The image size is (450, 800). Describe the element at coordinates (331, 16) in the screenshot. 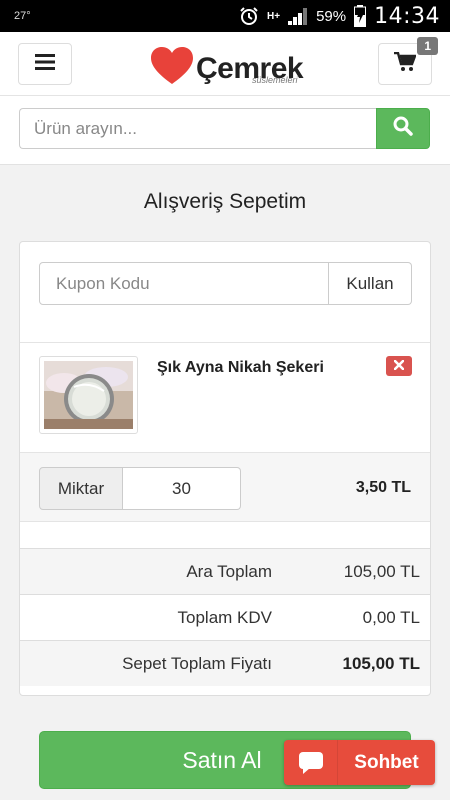

I see `battery-percent: 59%` at that location.